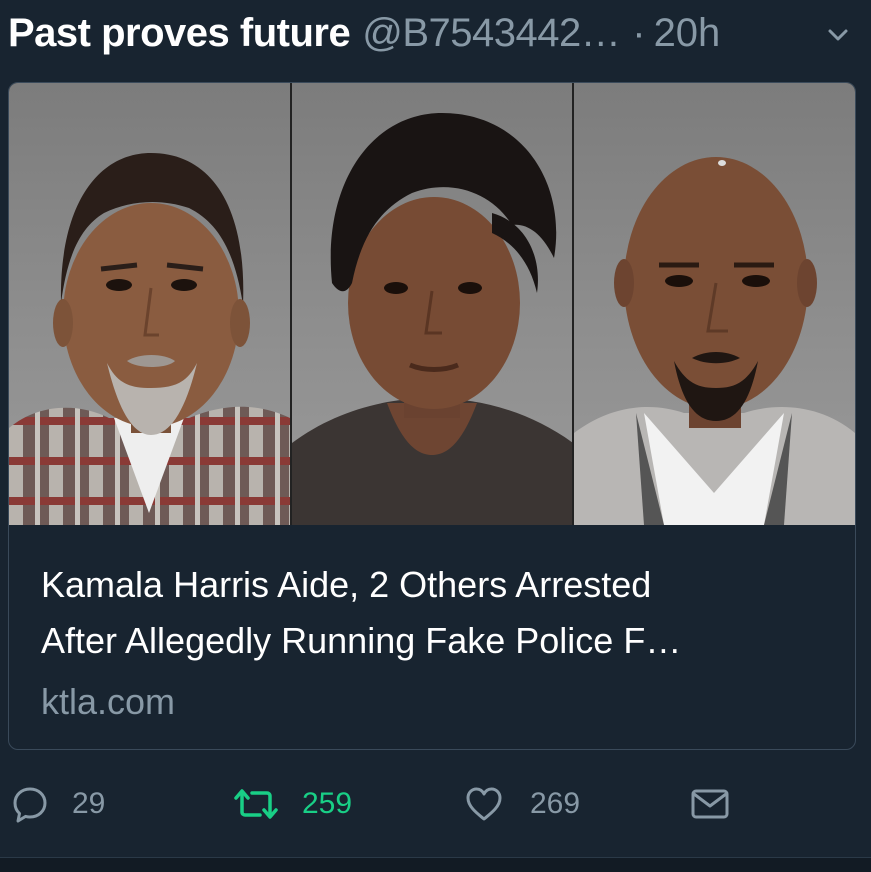  What do you see at coordinates (838, 35) in the screenshot?
I see `chevron-down-icon` at bounding box center [838, 35].